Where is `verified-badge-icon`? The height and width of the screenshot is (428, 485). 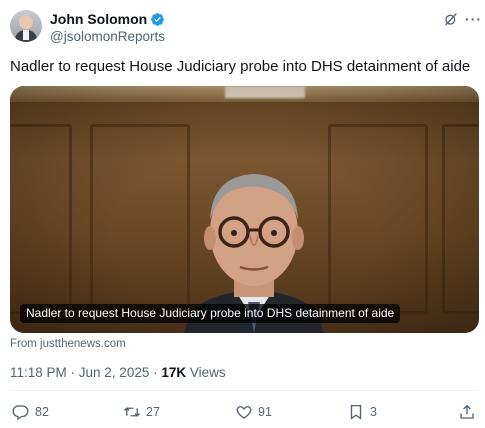 verified-badge-icon is located at coordinates (158, 19).